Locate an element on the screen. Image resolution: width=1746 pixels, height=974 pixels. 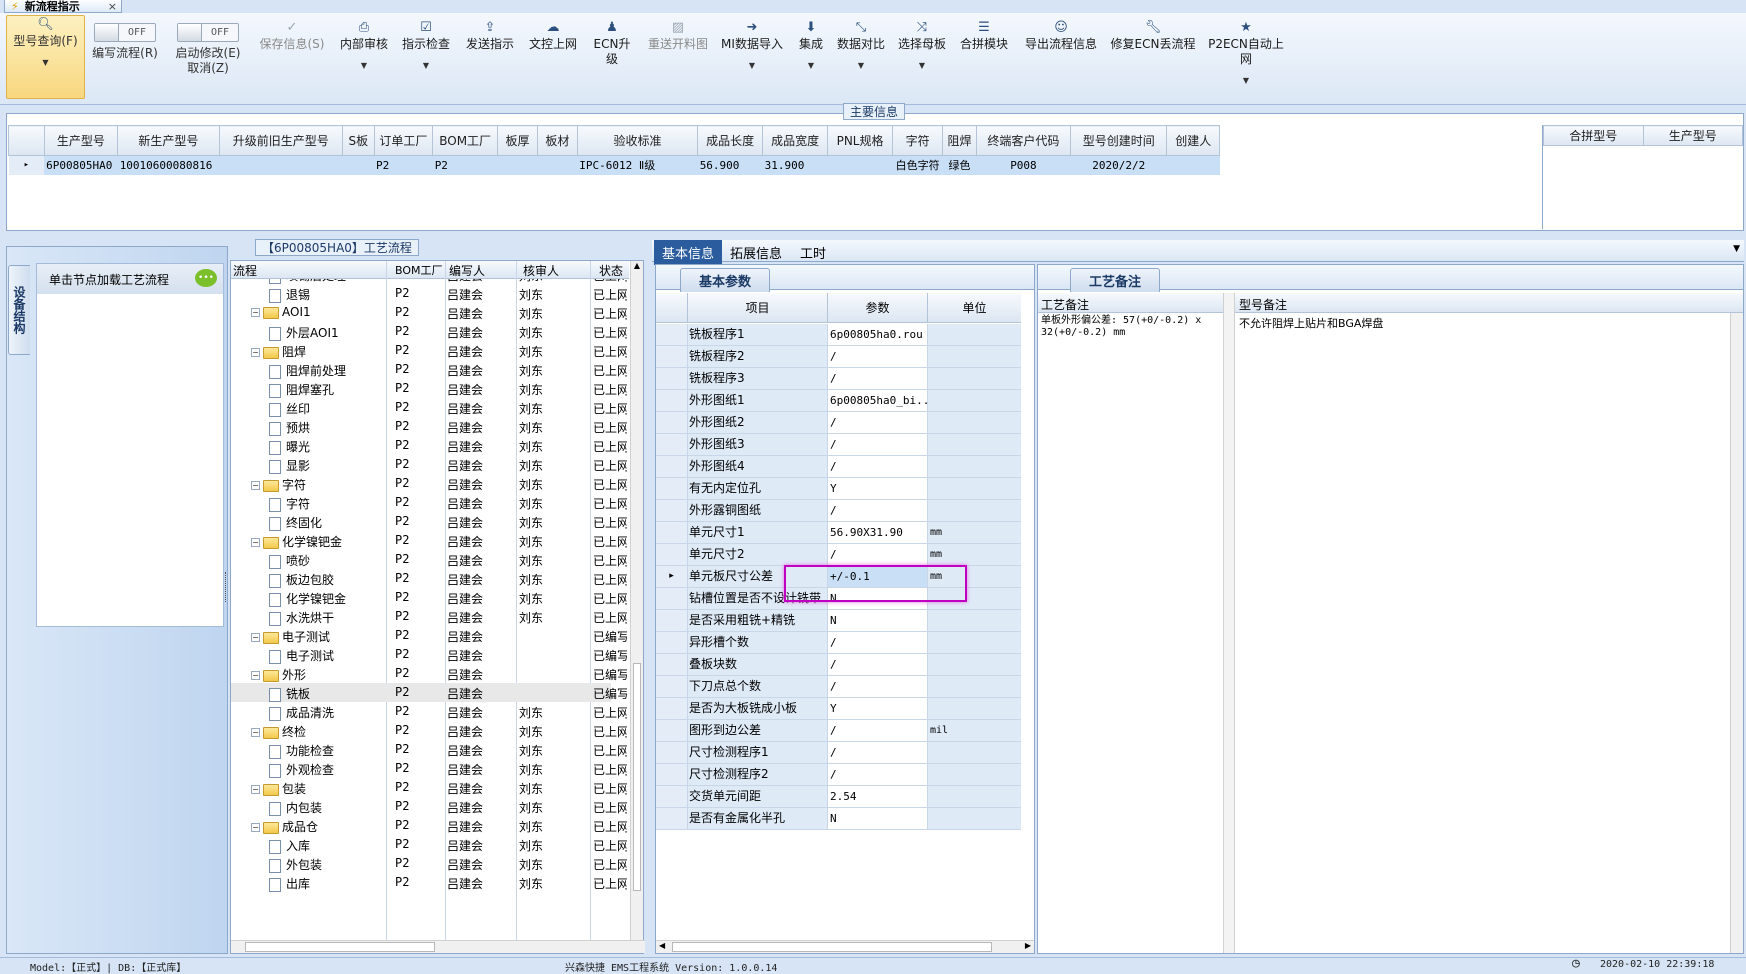
tree-node: 外观检查 is located at coordinates (301, 769).